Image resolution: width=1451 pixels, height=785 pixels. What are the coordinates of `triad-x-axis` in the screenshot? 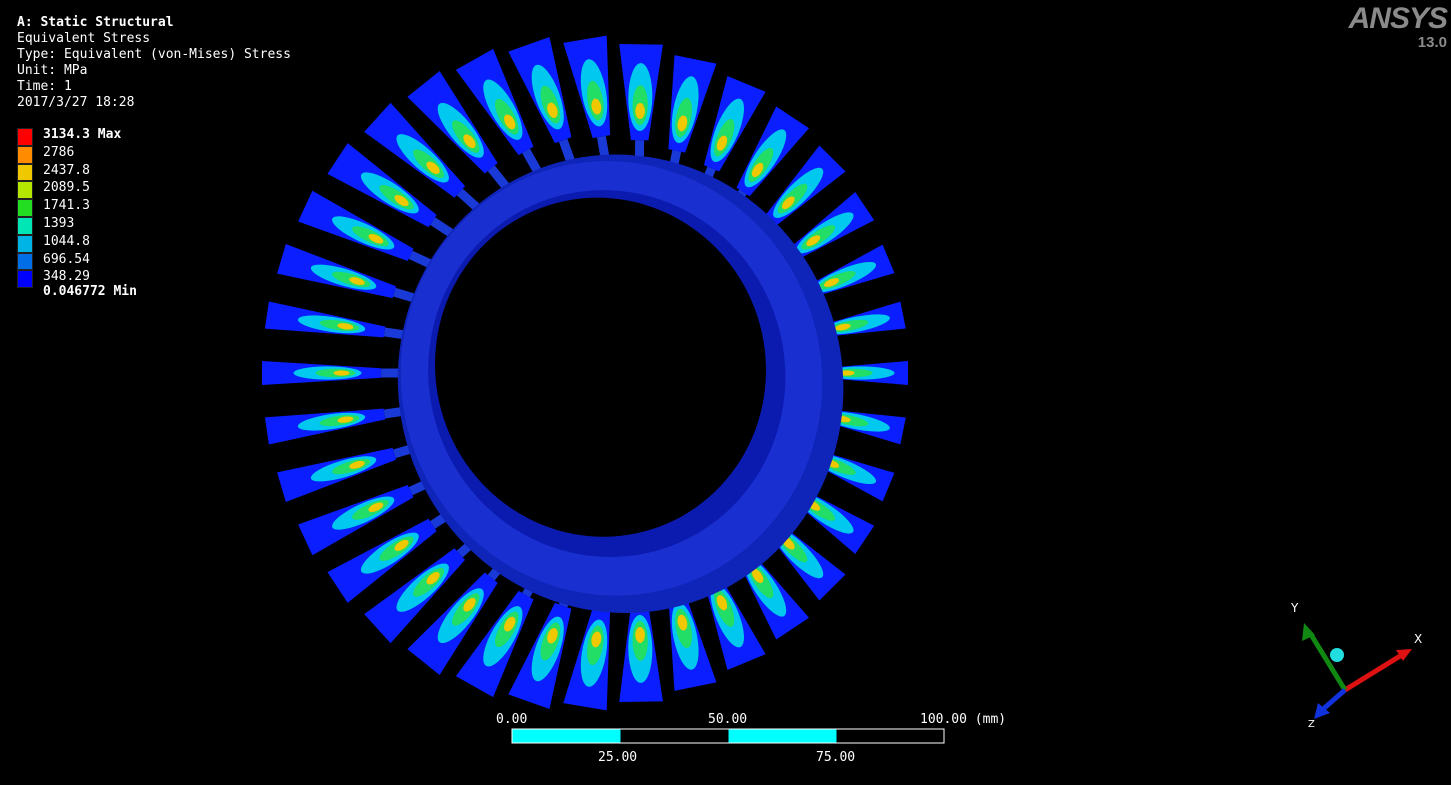 It's located at (1375, 671).